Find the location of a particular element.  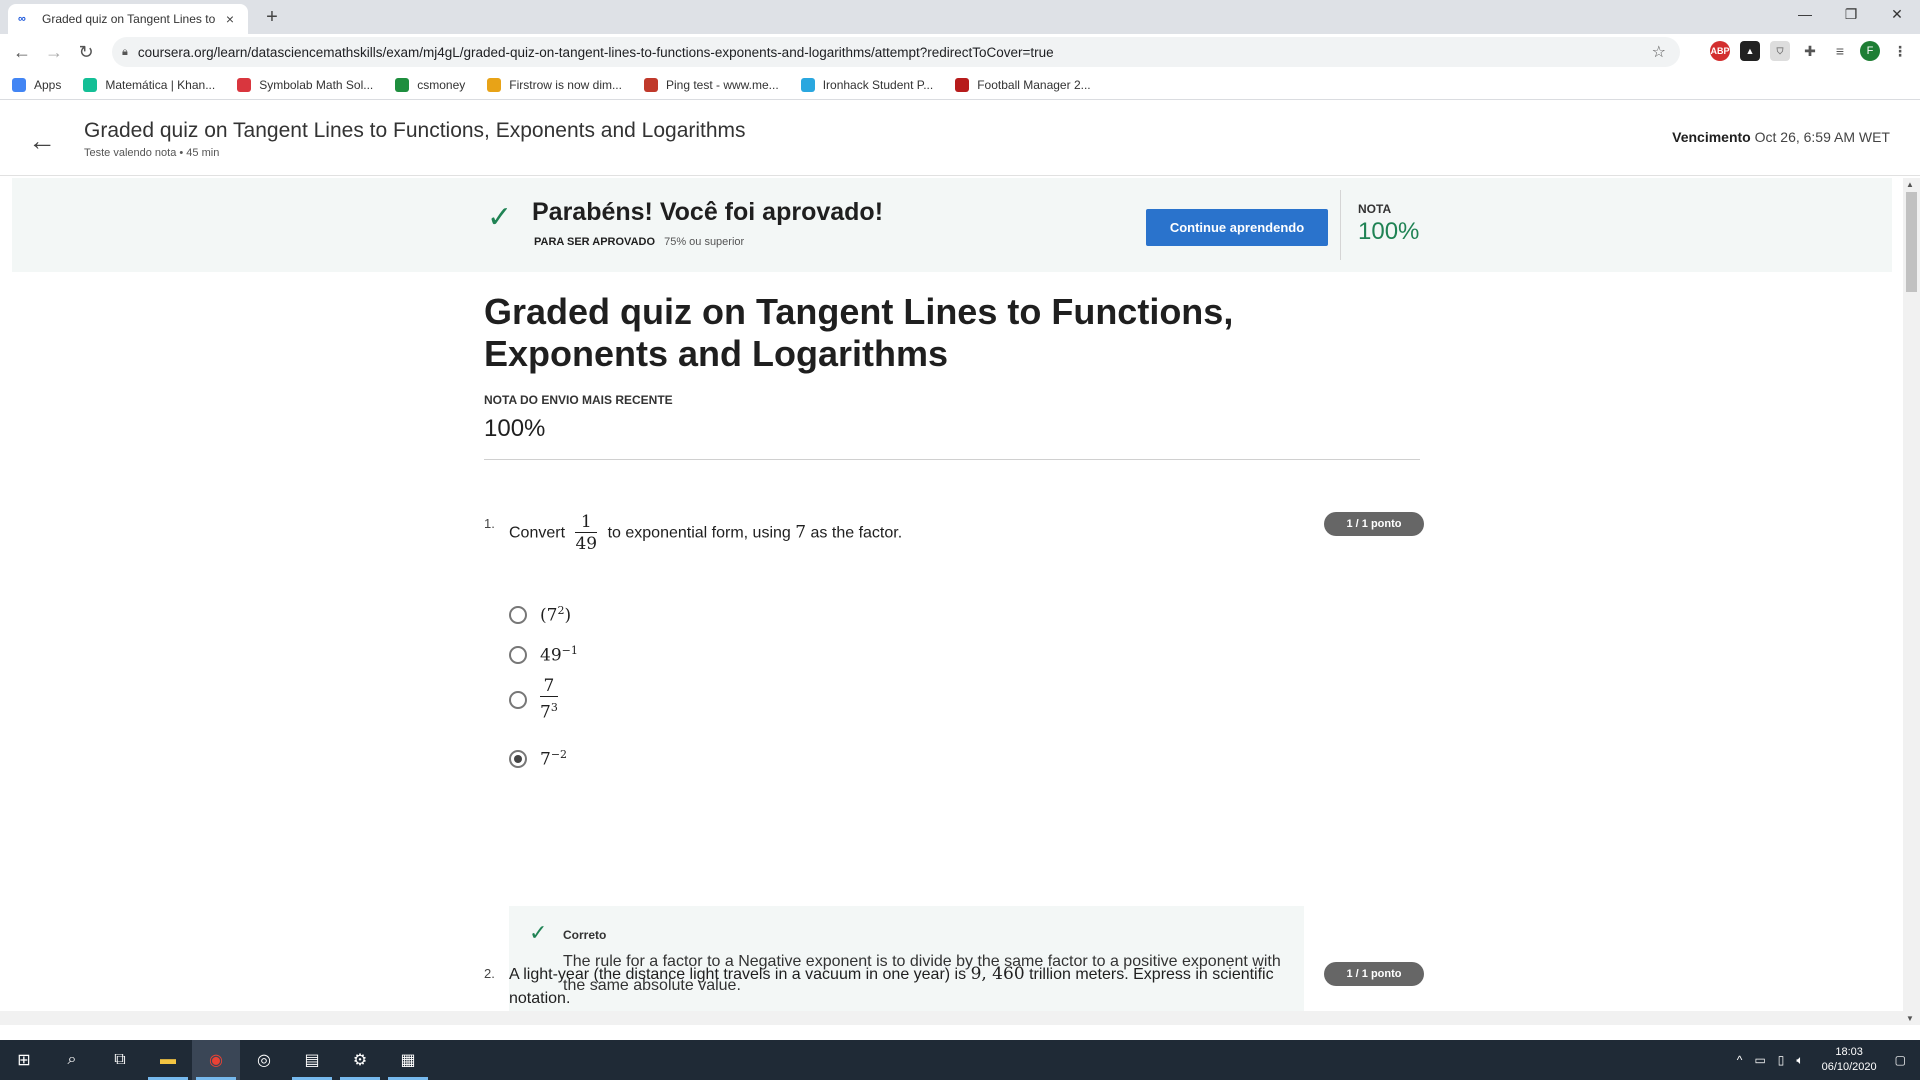

answer-option-4: 7−2 is located at coordinates (538, 759).